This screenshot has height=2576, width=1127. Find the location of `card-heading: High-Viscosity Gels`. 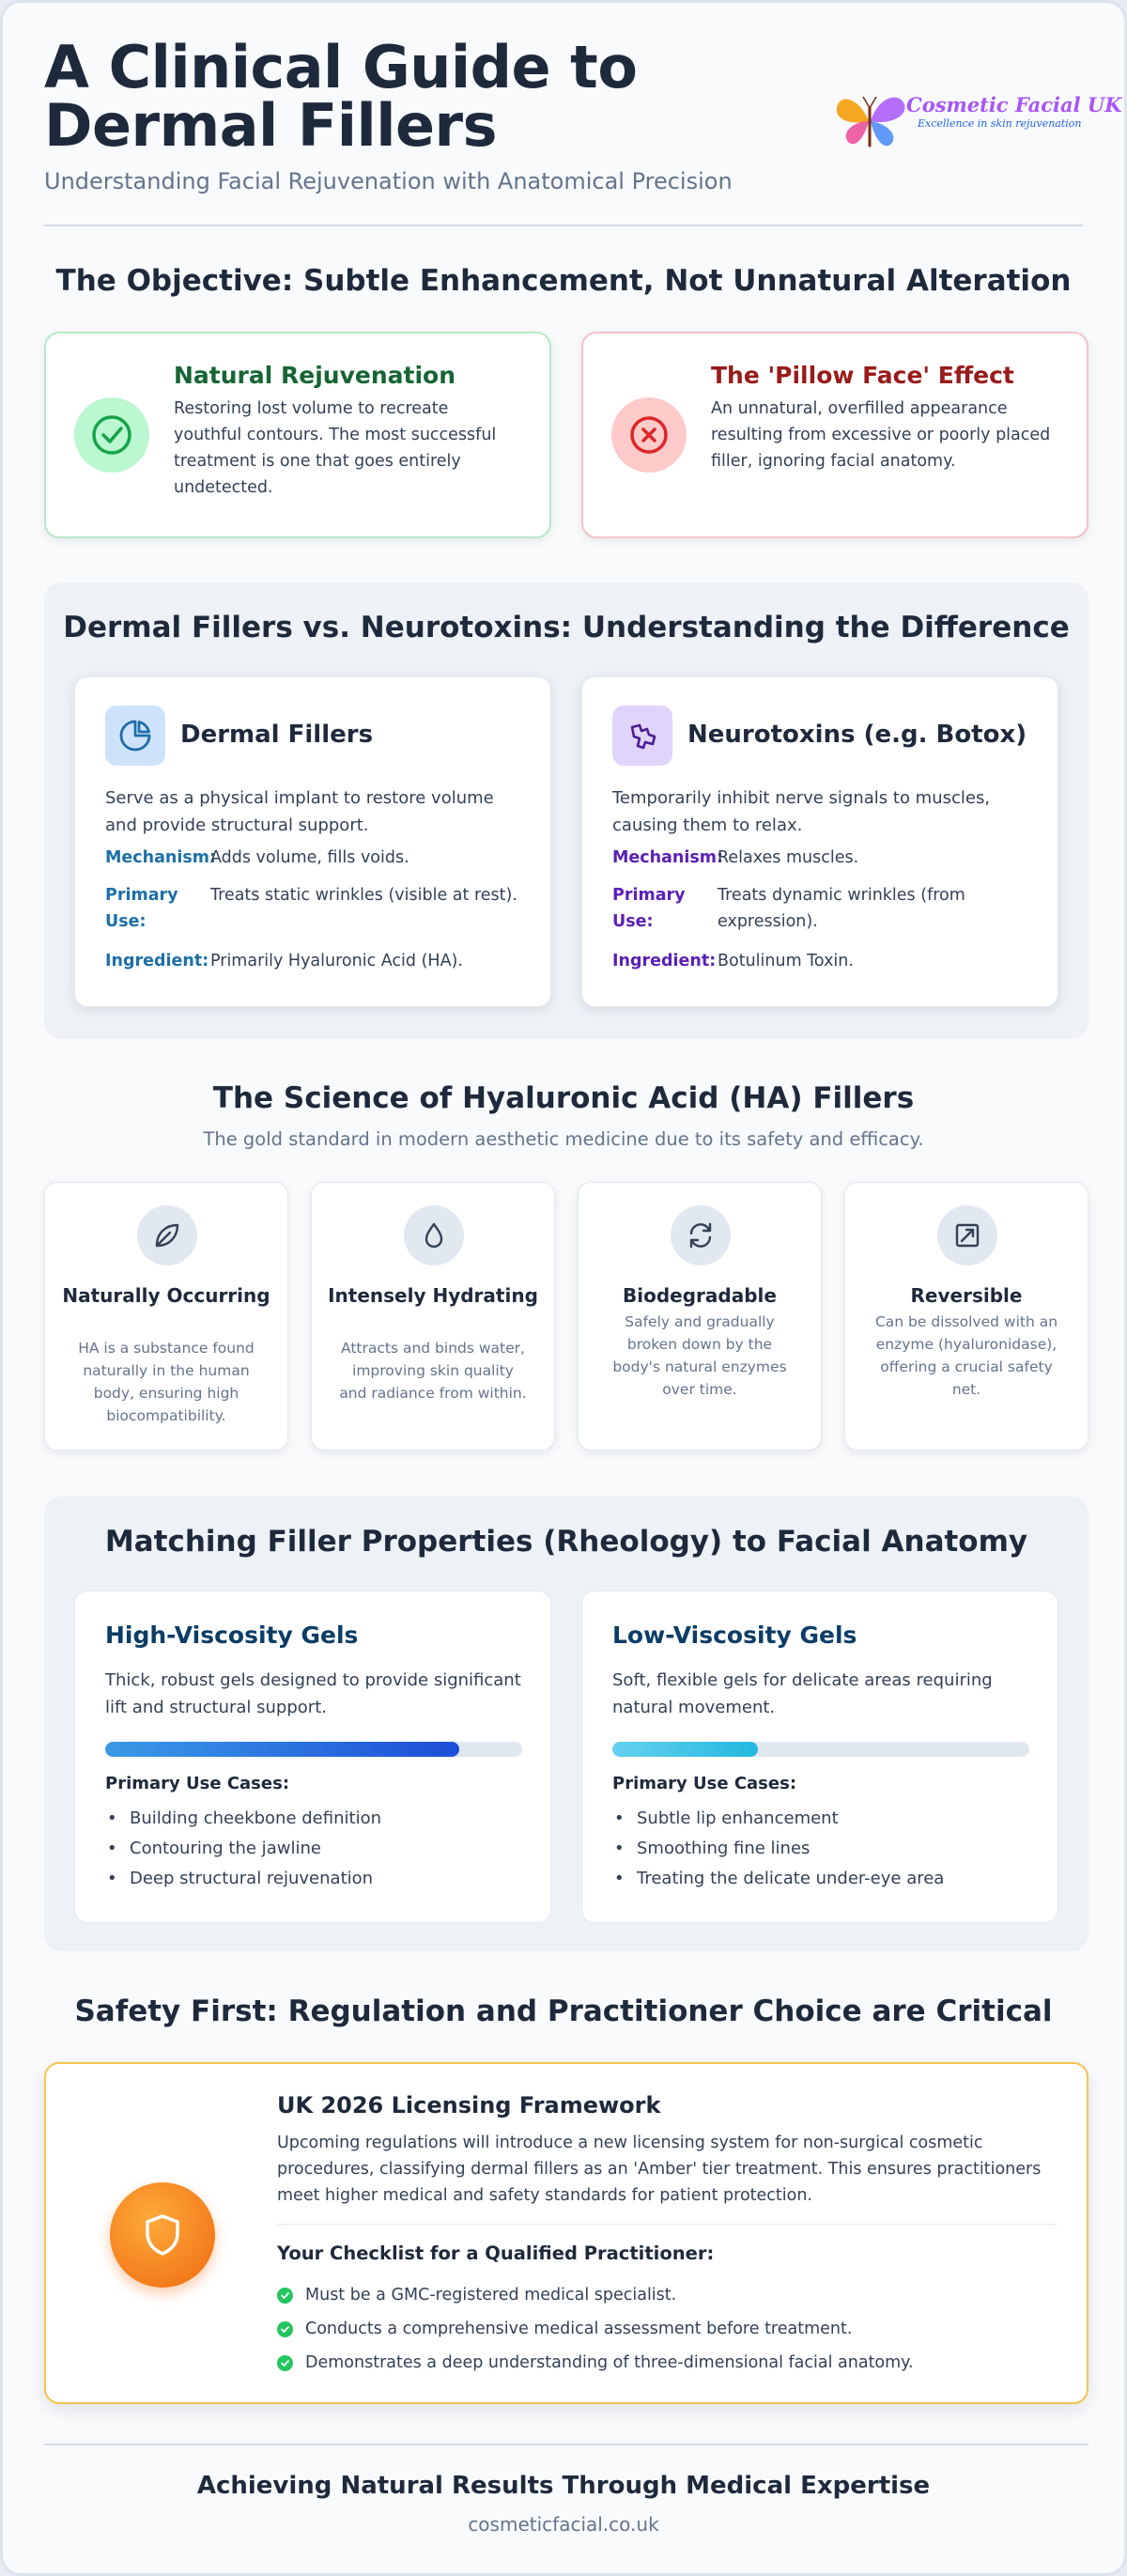

card-heading: High-Viscosity Gels is located at coordinates (232, 1636).